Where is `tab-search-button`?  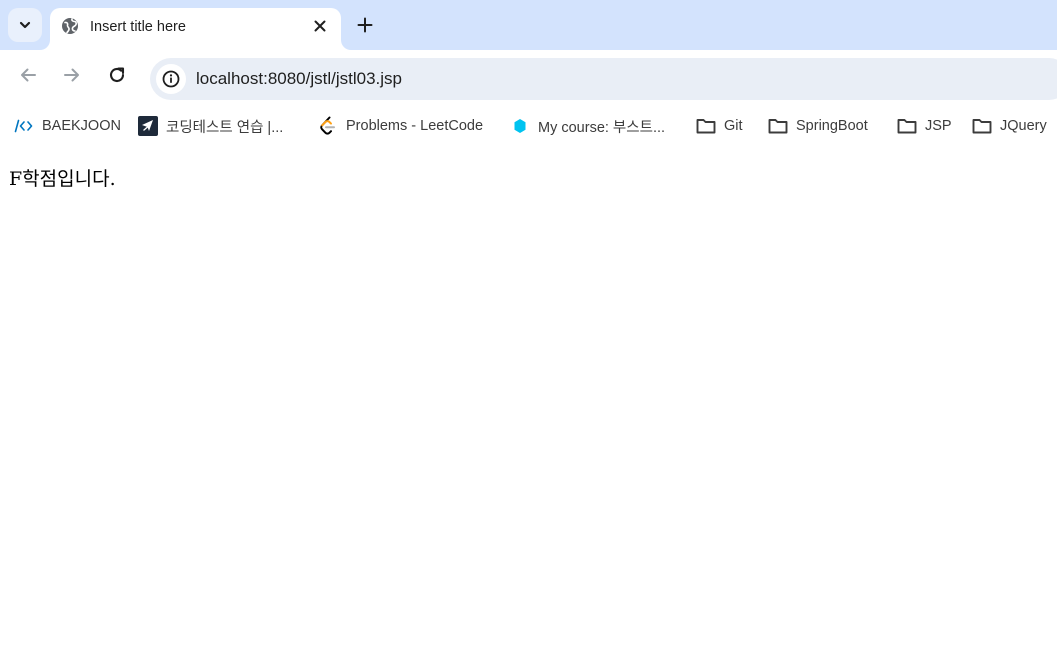
tab-search-button is located at coordinates (25, 25).